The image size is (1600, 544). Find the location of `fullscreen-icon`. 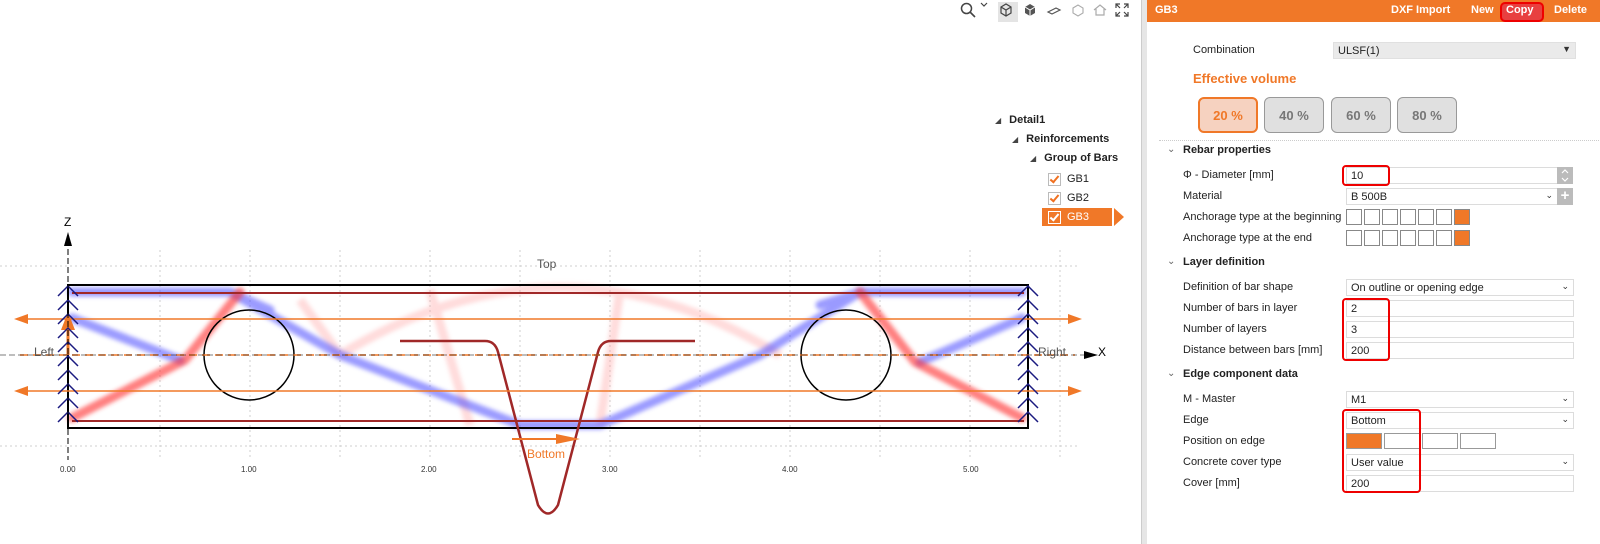

fullscreen-icon is located at coordinates (1124, 12).